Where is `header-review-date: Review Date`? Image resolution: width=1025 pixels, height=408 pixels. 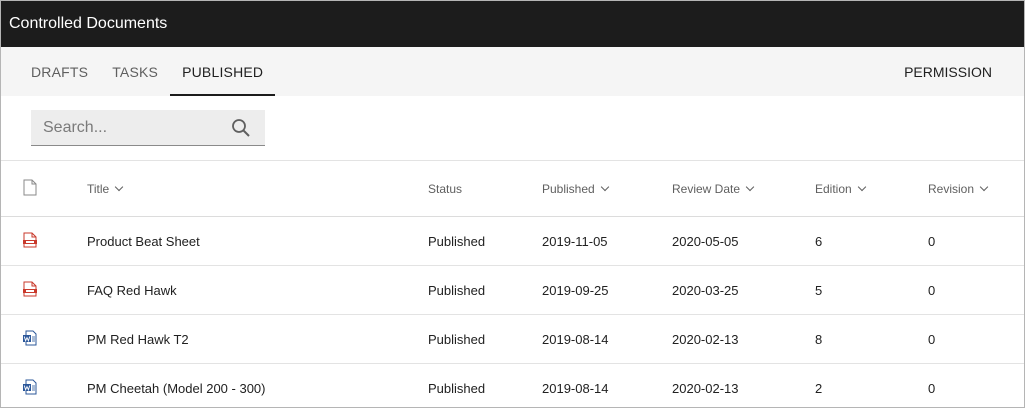 header-review-date: Review Date is located at coordinates (743, 189).